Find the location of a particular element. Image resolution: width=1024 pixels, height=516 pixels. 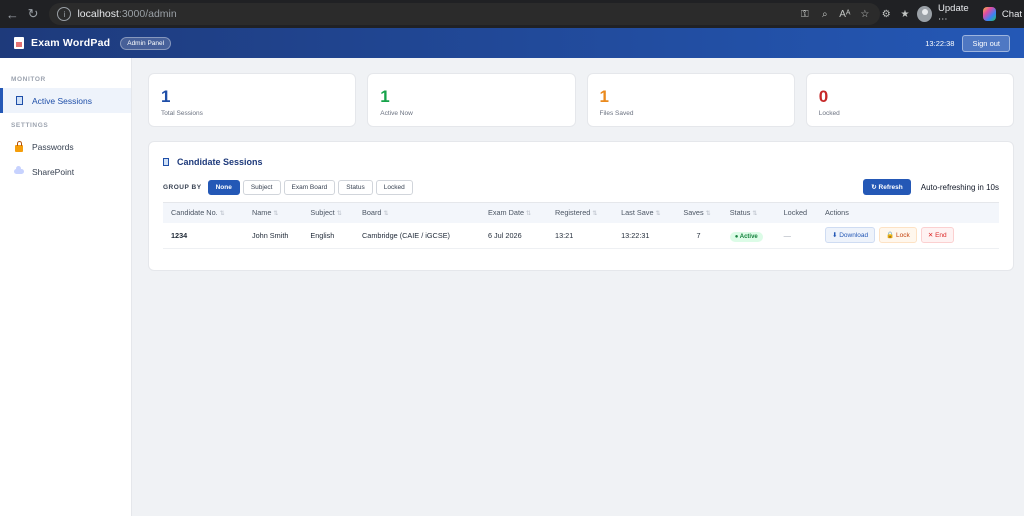

read-aloud-icon: Aᴬ is located at coordinates (845, 14).